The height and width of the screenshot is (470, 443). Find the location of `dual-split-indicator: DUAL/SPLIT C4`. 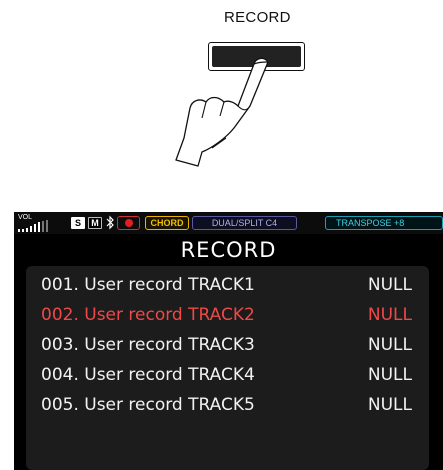

dual-split-indicator: DUAL/SPLIT C4 is located at coordinates (244, 223).